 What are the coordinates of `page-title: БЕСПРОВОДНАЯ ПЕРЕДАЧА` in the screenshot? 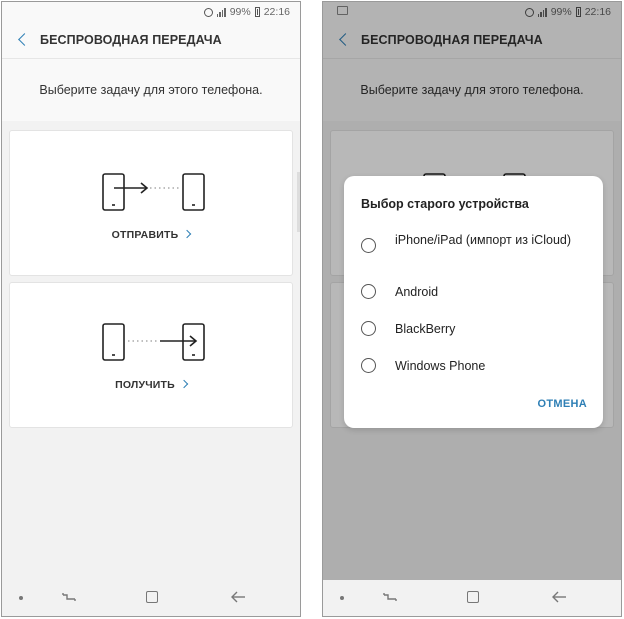 It's located at (131, 40).